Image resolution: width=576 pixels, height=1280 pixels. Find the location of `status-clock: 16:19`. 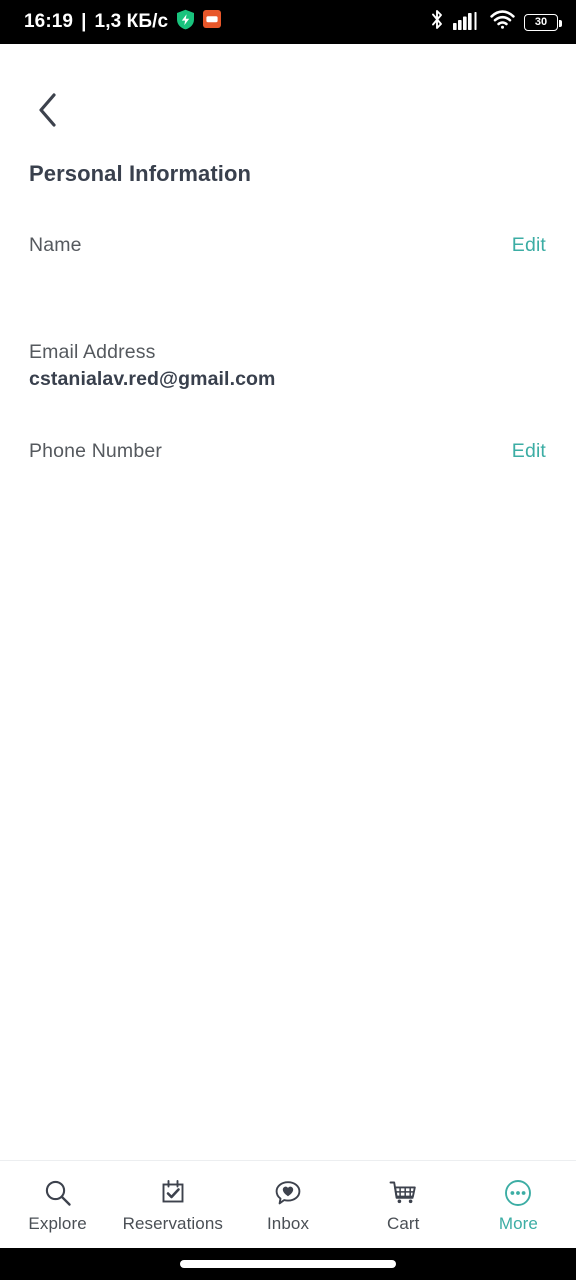

status-clock: 16:19 is located at coordinates (49, 21).